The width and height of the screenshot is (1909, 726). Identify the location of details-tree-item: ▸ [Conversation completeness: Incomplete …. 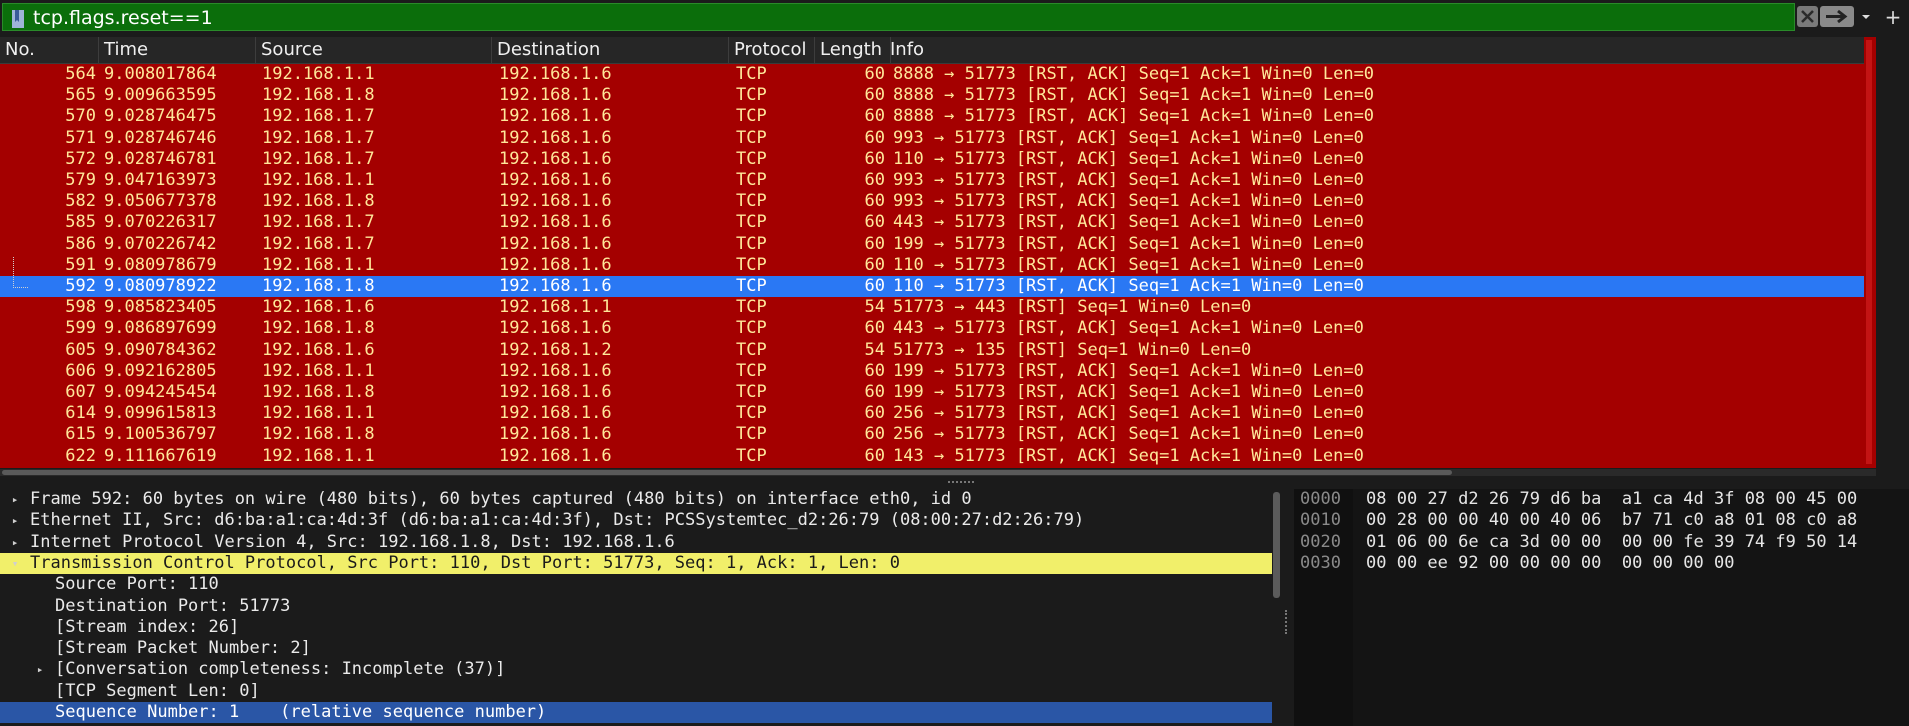
(636, 669).